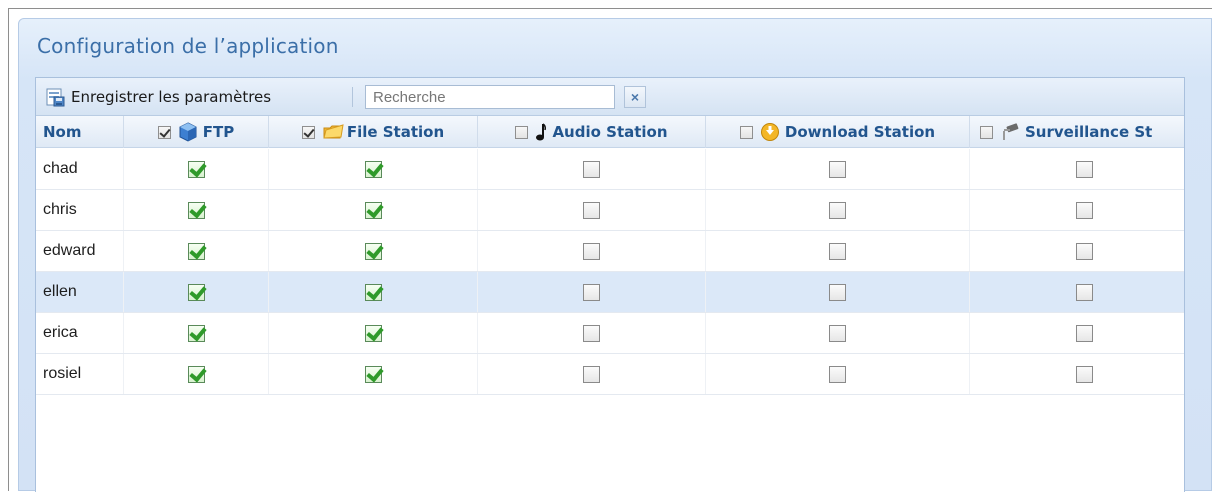 Image resolution: width=1212 pixels, height=492 pixels. I want to click on column-header-file-station: File Station, so click(373, 132).